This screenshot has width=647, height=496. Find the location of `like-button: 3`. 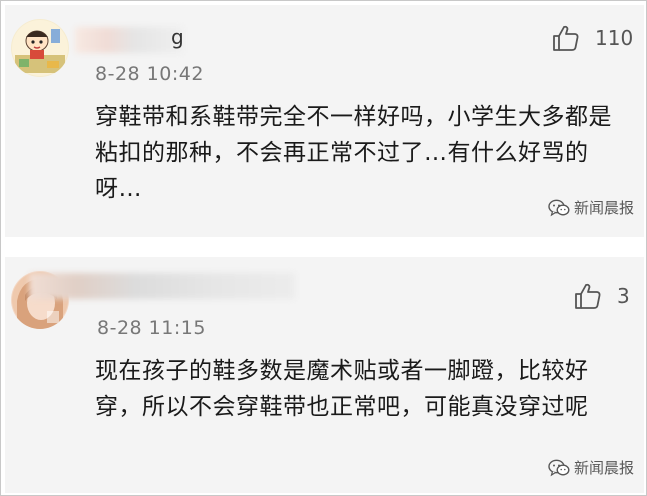

like-button: 3 is located at coordinates (601, 296).